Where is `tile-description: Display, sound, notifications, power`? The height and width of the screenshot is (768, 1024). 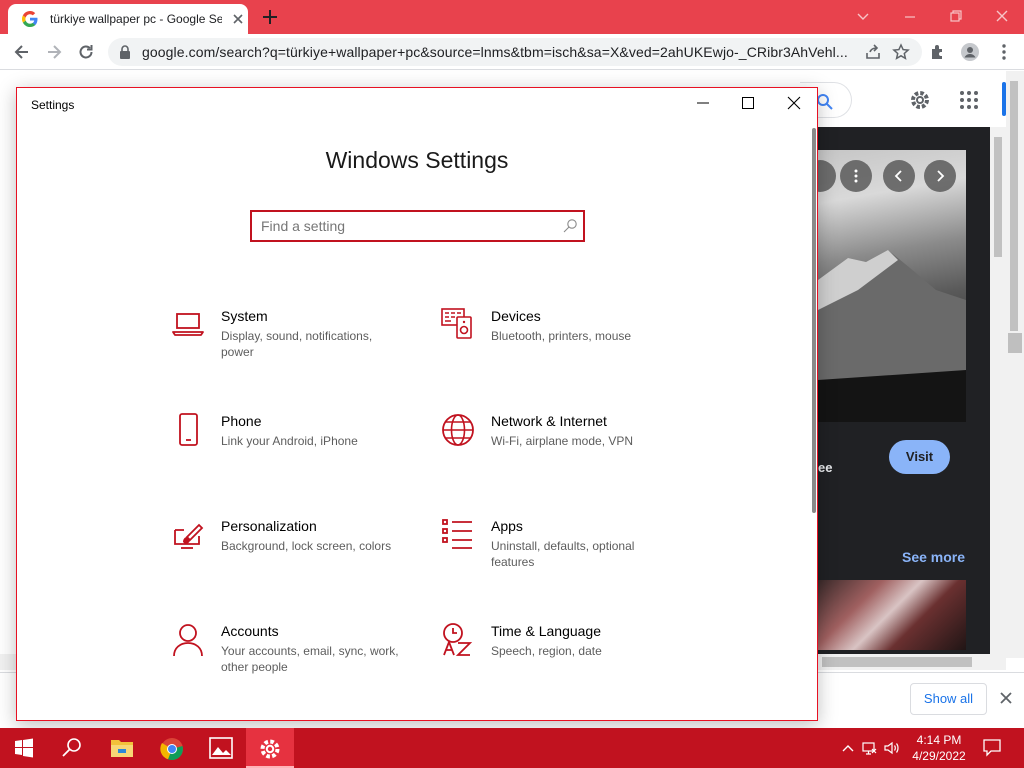
tile-description: Display, sound, notifications, power is located at coordinates (297, 344).